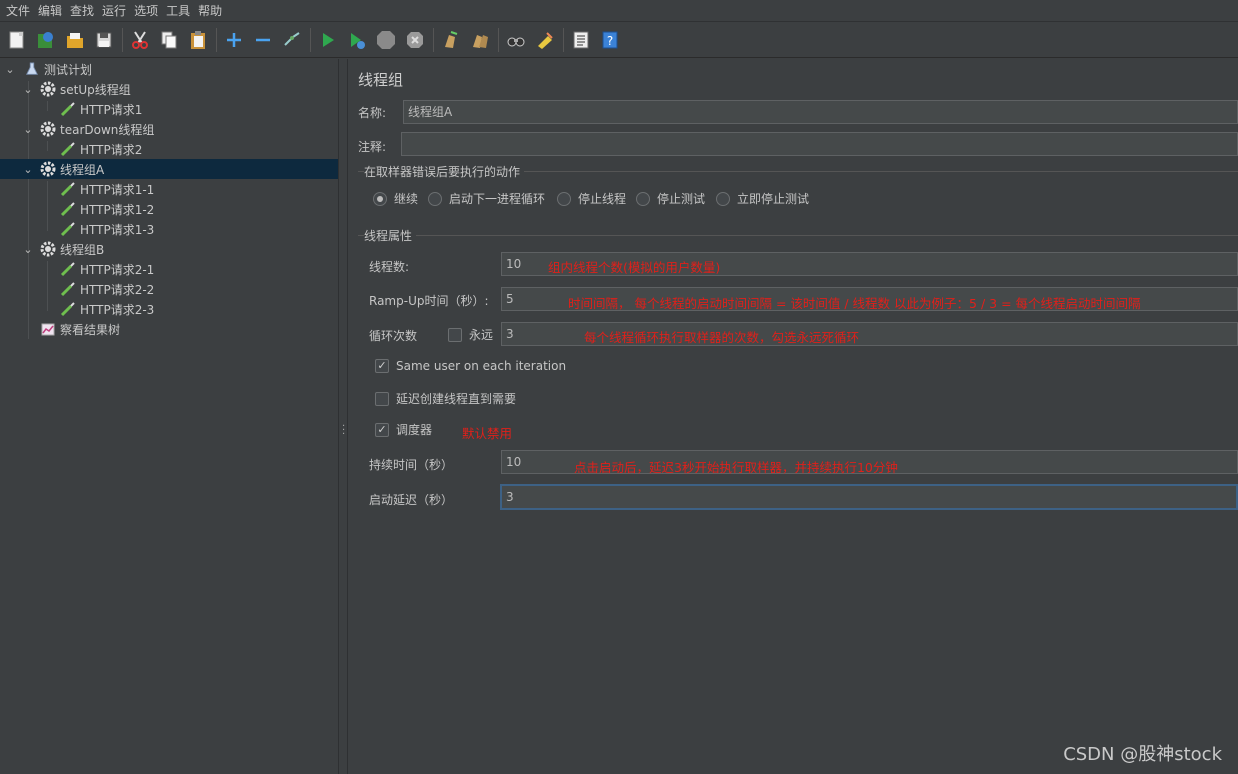  Describe the element at coordinates (343, 431) in the screenshot. I see `drag-handle-icon: · · ·` at that location.